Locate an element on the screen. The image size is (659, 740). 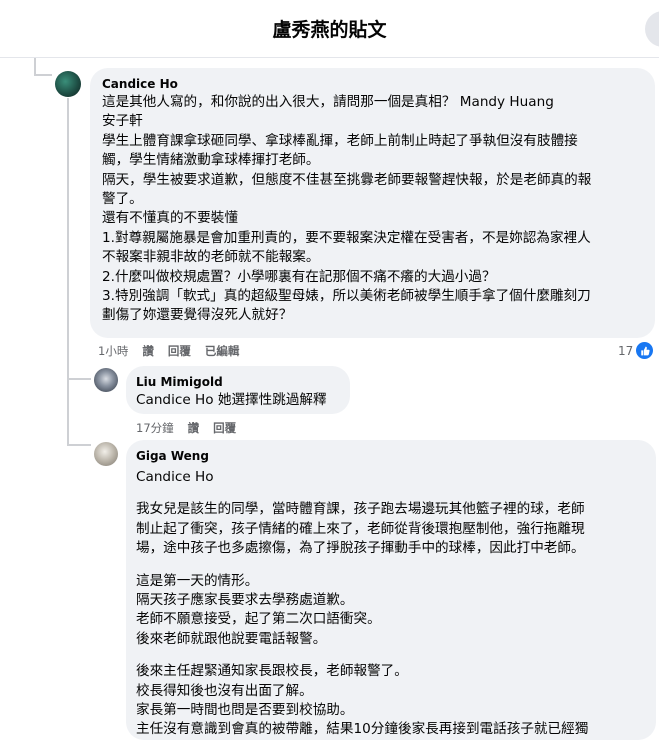
comment-line: 場，途中孩子也多處擦傷，為了掙脫孩子揮動手中的球棒，因此打中老師。 is located at coordinates (360, 548).